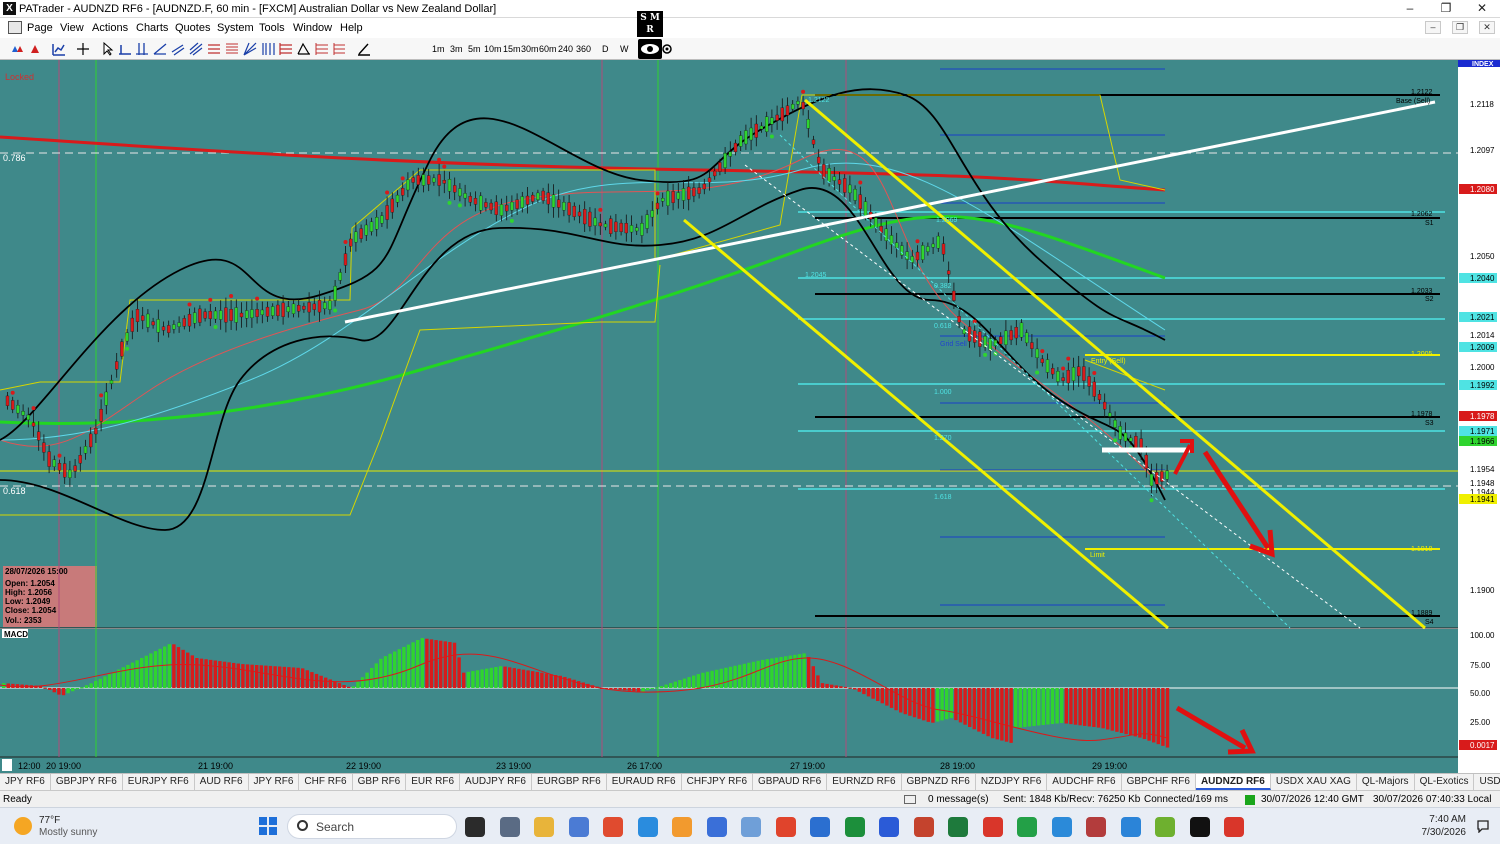 The width and height of the screenshot is (1500, 844). Describe the element at coordinates (304, 49) in the screenshot. I see `triangle-icon` at that location.